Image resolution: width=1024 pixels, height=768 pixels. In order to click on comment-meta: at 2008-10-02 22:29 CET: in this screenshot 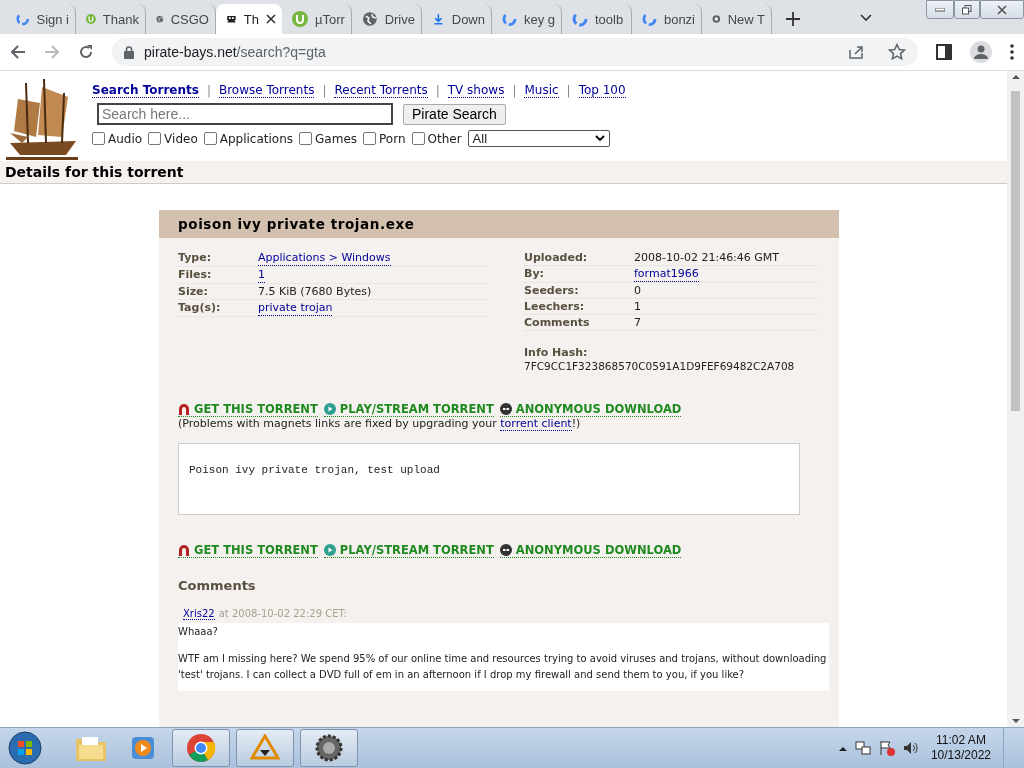, I will do `click(282, 614)`.